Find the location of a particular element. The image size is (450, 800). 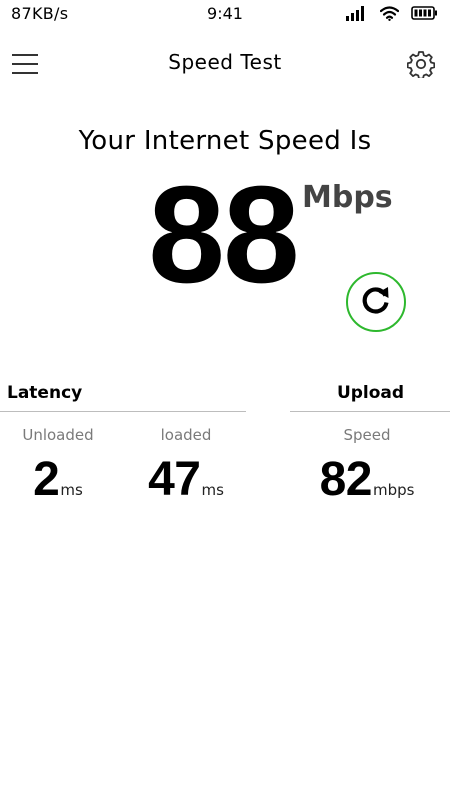

unloaded-unit: ms is located at coordinates (71, 490).